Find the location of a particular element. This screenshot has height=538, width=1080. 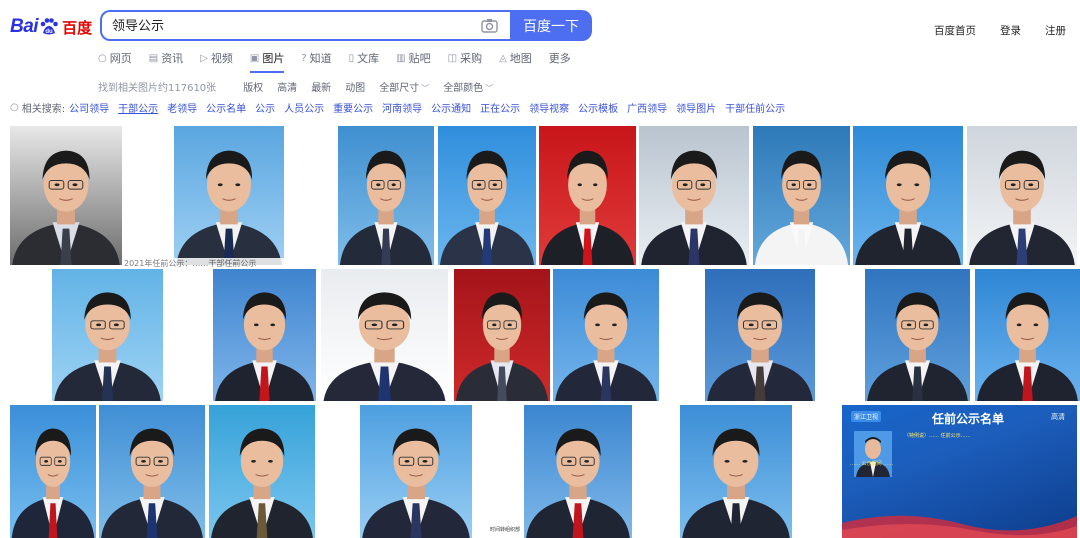

image-icon: ▣ is located at coordinates (254, 58).